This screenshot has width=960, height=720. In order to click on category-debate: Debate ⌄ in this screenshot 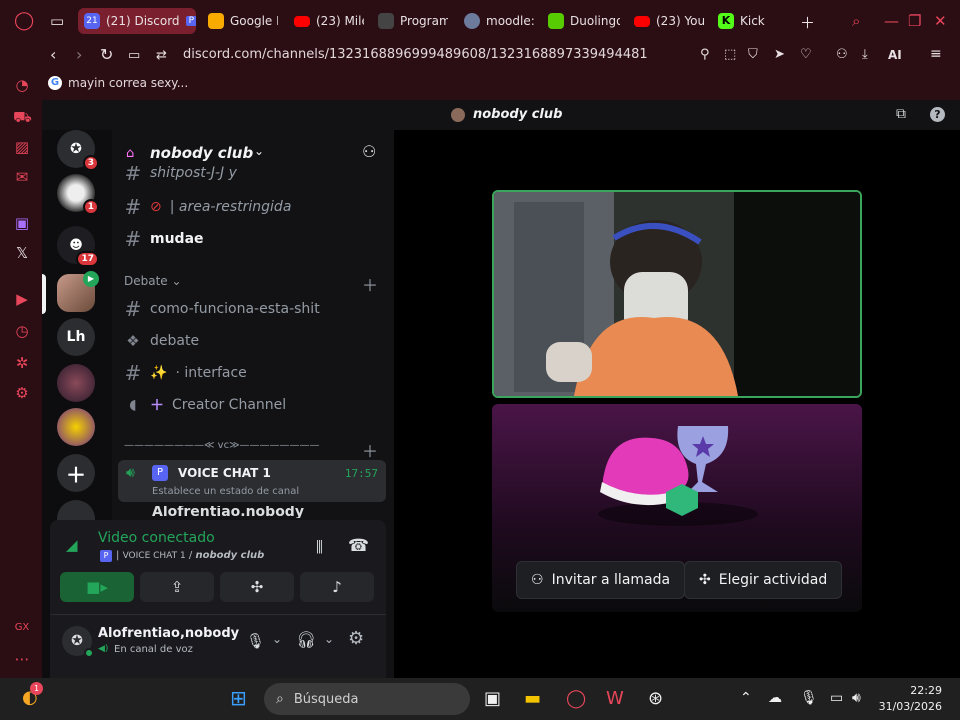, I will do `click(153, 281)`.